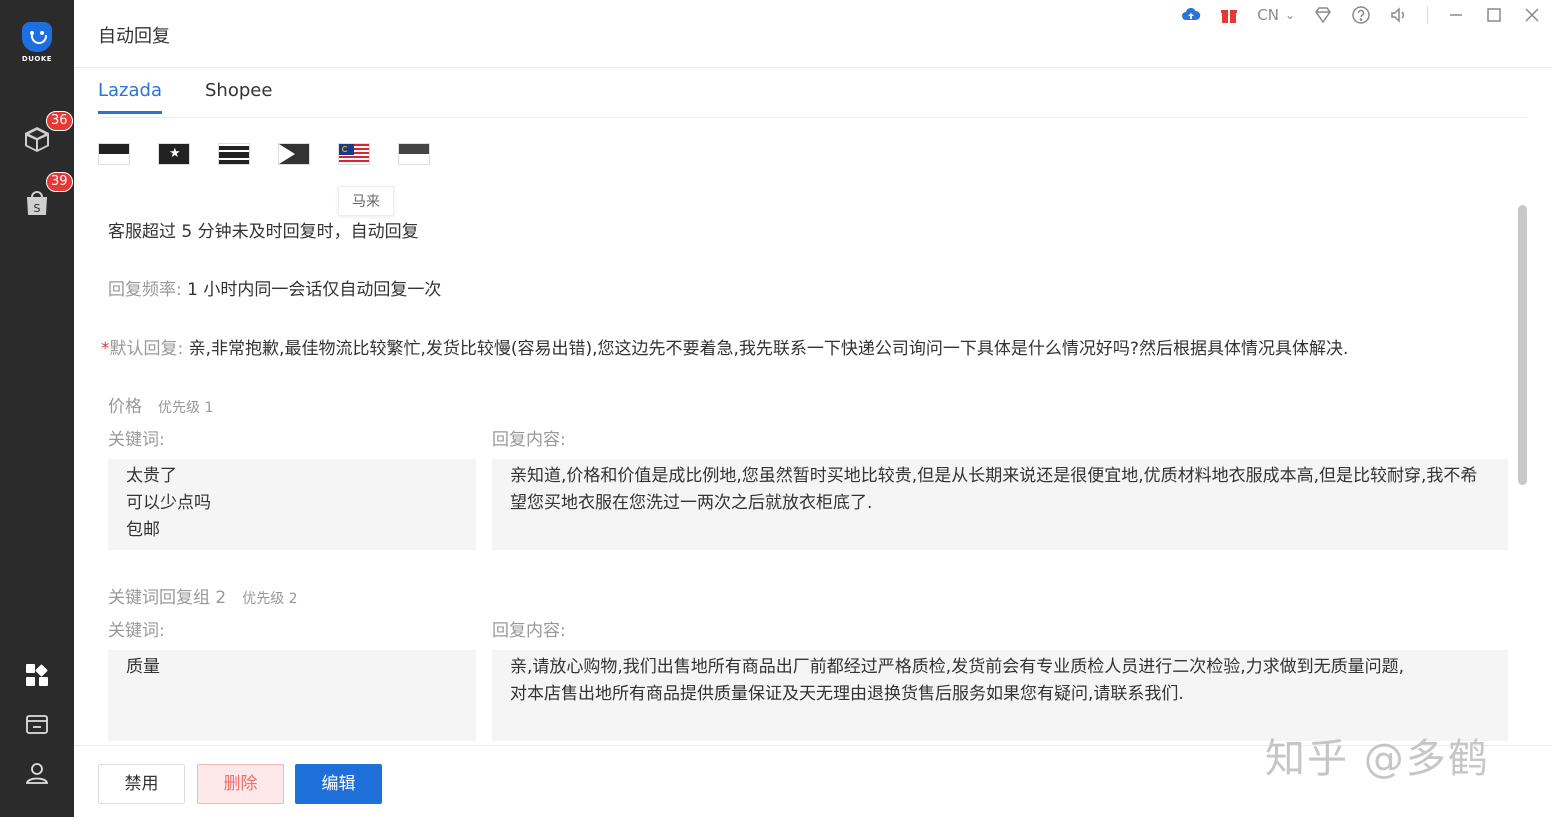 The image size is (1552, 817). I want to click on country-flags: ★, so click(278, 154).